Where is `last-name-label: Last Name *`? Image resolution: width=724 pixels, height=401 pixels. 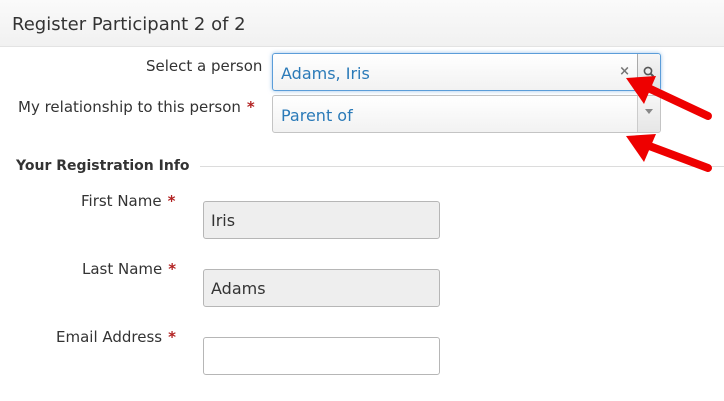 last-name-label: Last Name * is located at coordinates (129, 269).